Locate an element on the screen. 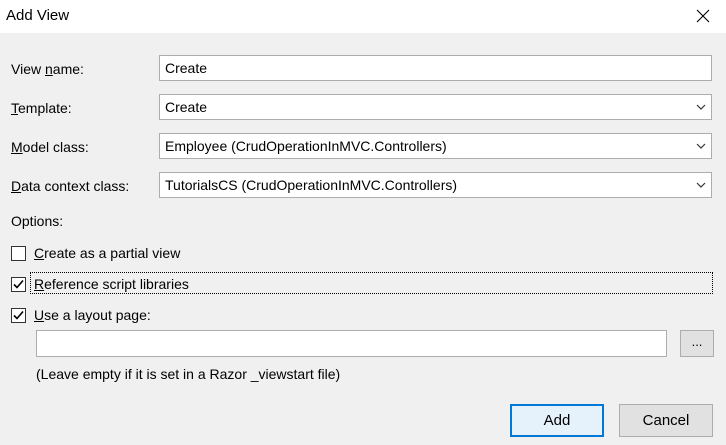  close-button is located at coordinates (703, 16).